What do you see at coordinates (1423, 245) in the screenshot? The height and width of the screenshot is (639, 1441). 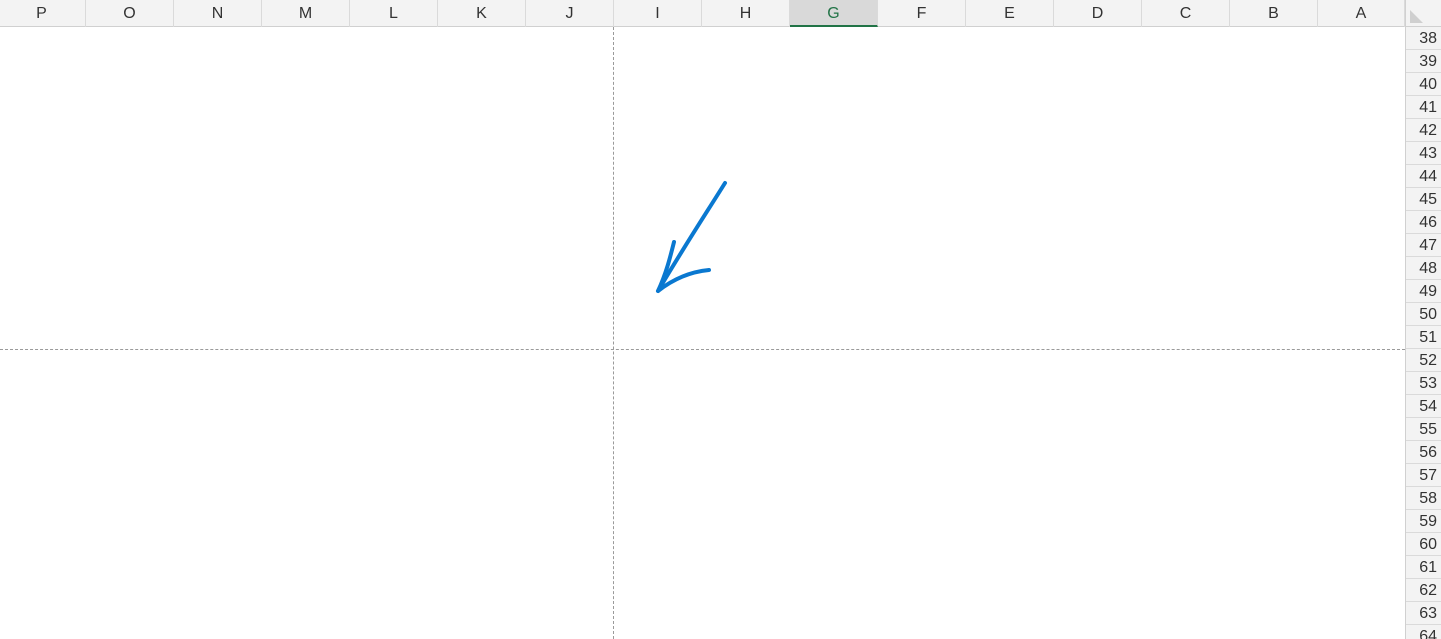 I see `row-header-47: 47` at bounding box center [1423, 245].